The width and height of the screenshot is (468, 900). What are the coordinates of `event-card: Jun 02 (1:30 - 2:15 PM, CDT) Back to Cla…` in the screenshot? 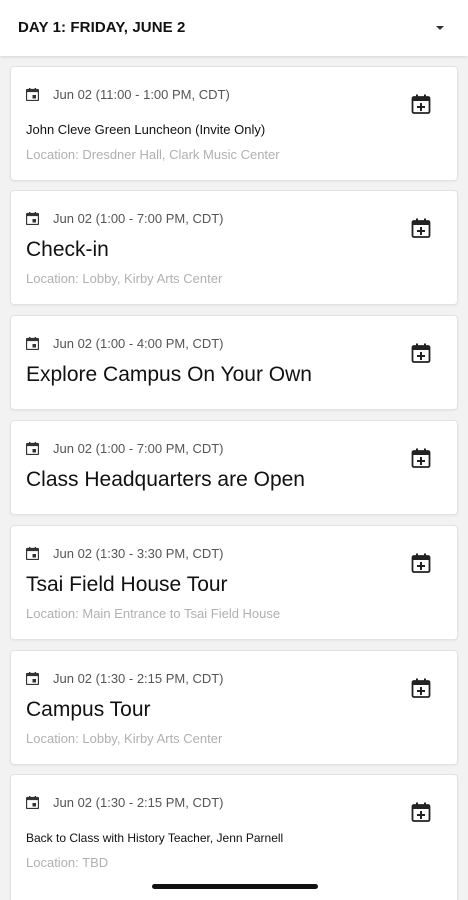 It's located at (234, 837).